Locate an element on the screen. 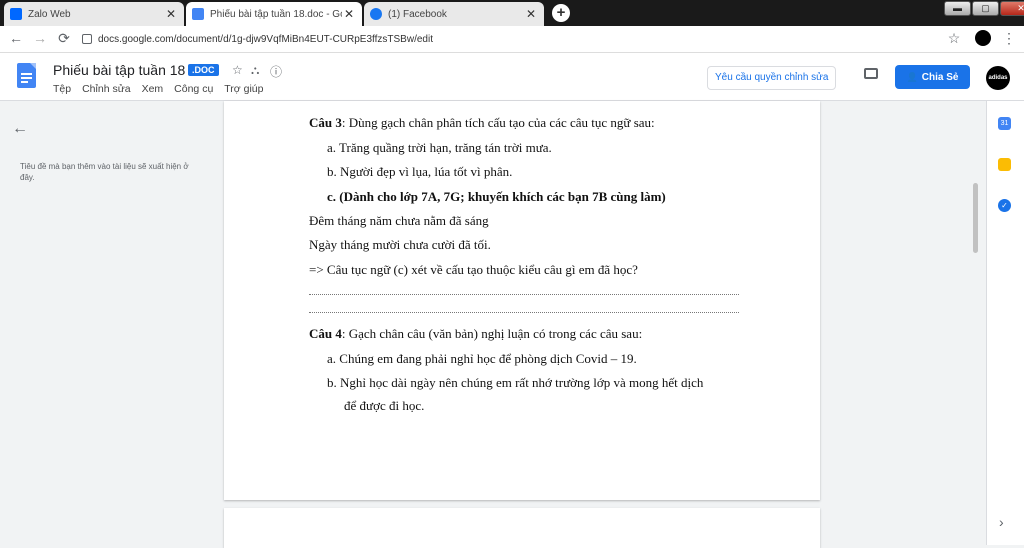  proverb-line-2: Ngày tháng mười chưa cười đã tối. is located at coordinates (400, 244).